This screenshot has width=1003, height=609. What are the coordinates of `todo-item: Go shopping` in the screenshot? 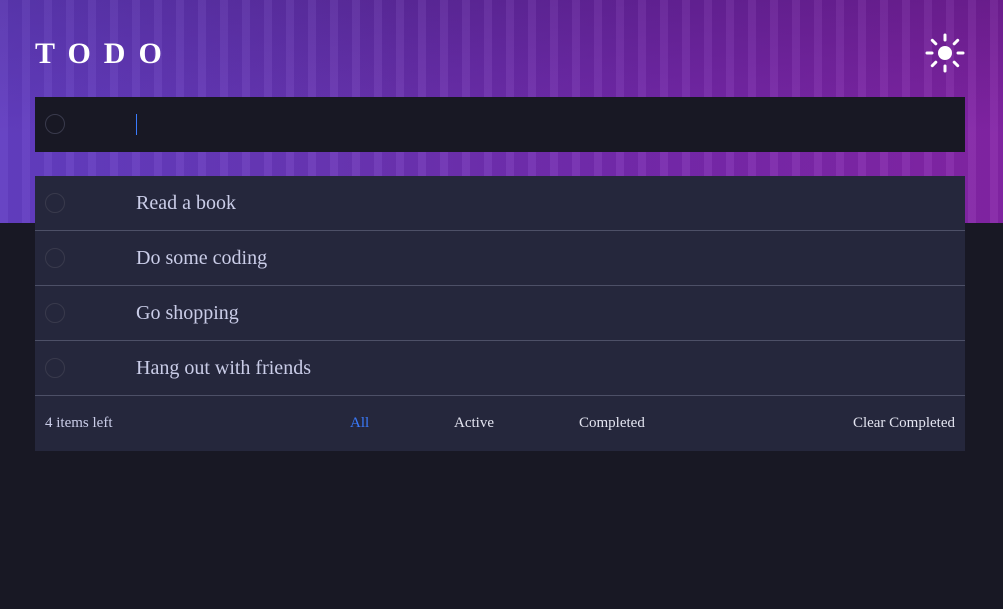 It's located at (500, 313).